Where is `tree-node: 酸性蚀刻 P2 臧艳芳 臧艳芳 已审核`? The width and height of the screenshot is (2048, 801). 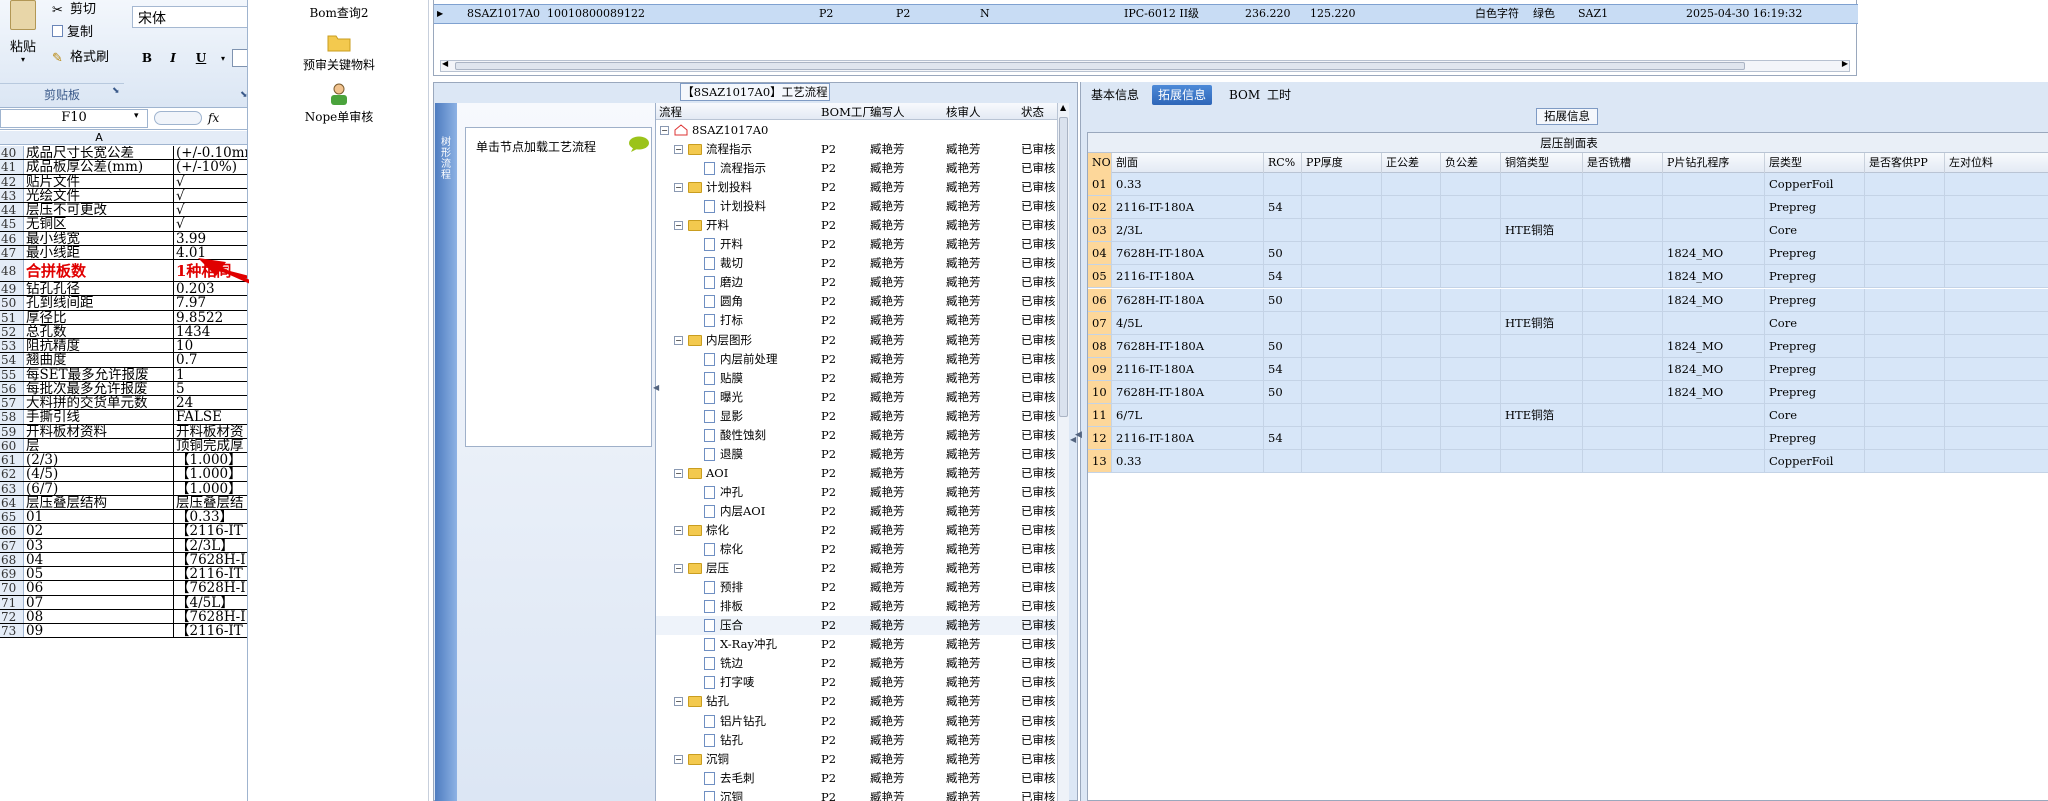 tree-node: 酸性蚀刻 P2 臧艳芳 臧艳芳 已审核 is located at coordinates (857, 435).